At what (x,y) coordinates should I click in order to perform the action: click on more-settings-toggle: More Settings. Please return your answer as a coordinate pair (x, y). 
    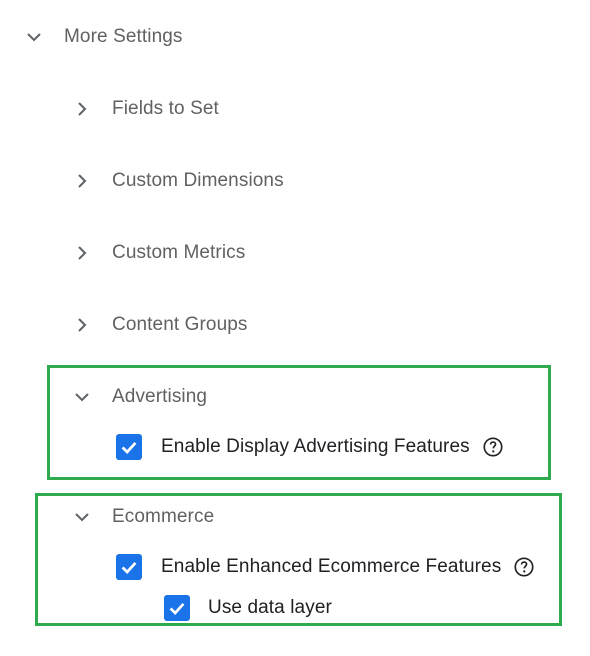
    Looking at the image, I should click on (103, 37).